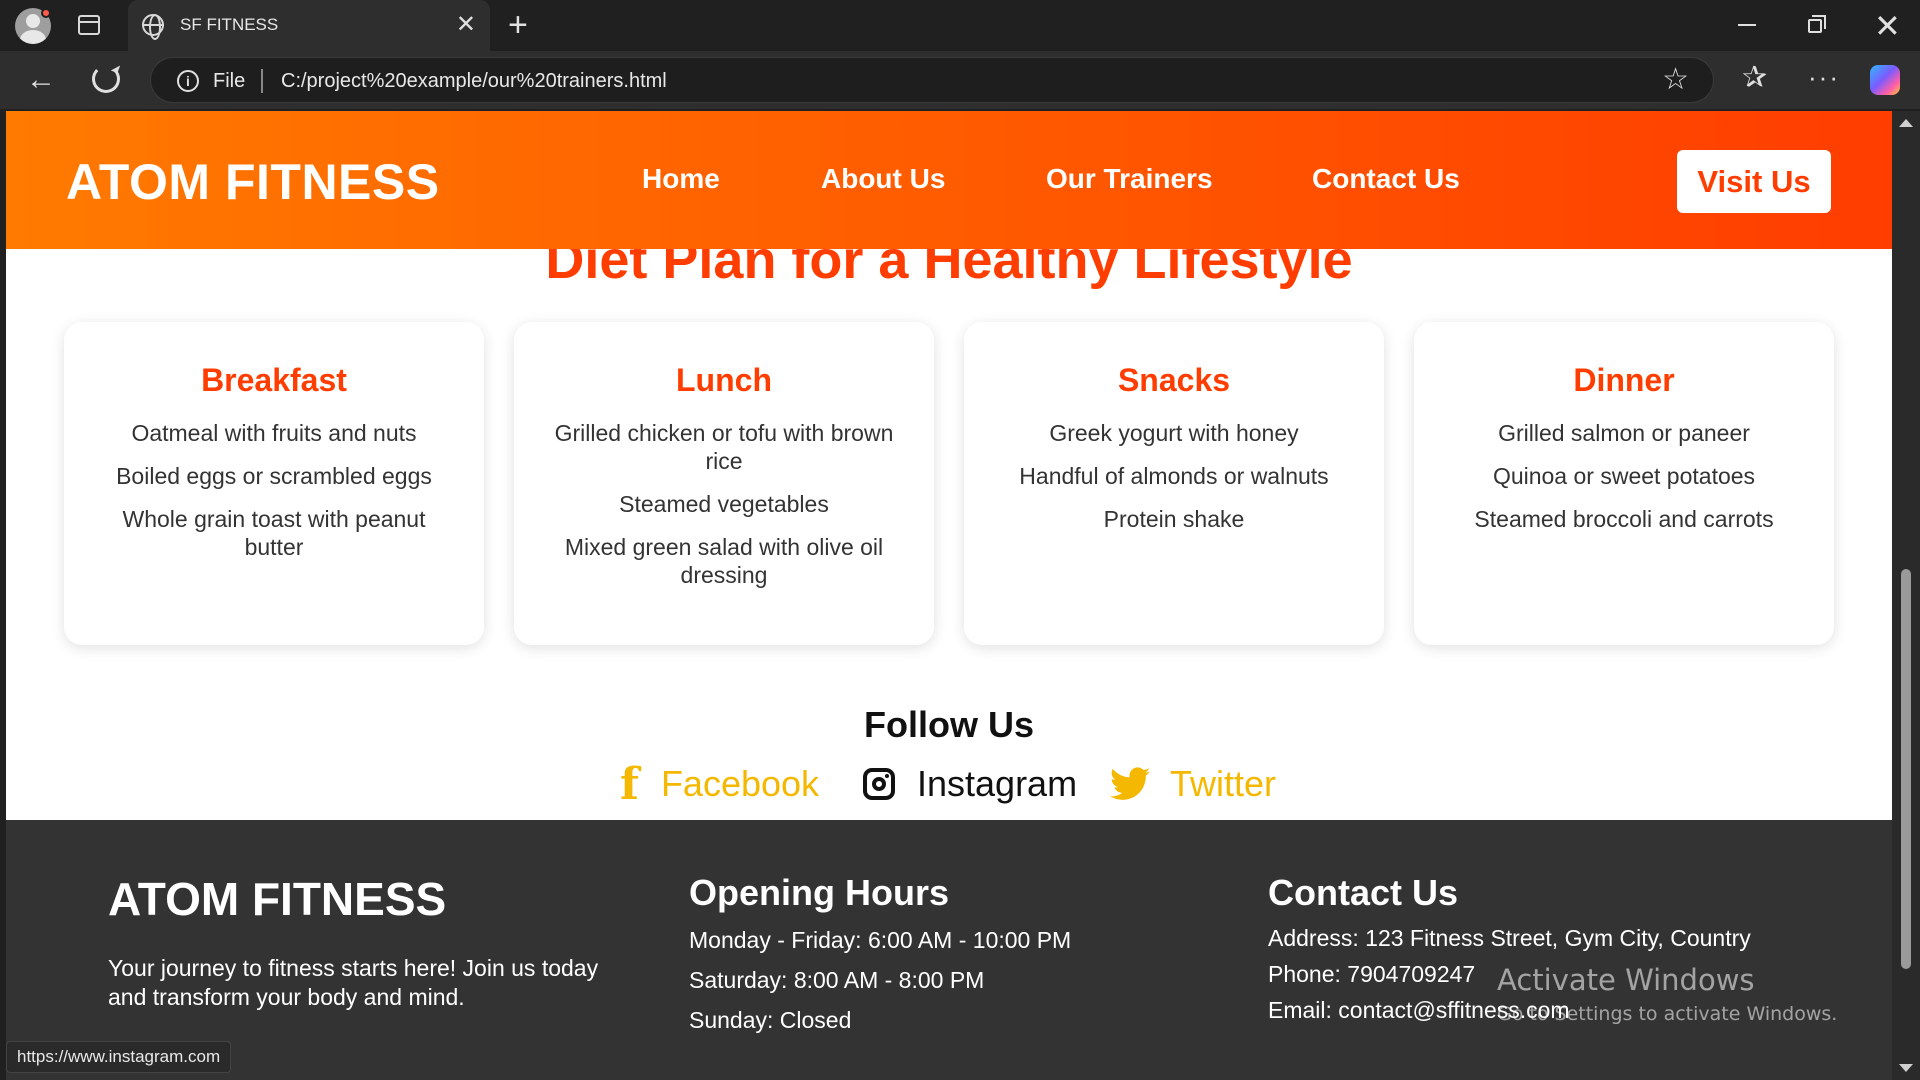  I want to click on facebook-label: Facebook, so click(740, 783).